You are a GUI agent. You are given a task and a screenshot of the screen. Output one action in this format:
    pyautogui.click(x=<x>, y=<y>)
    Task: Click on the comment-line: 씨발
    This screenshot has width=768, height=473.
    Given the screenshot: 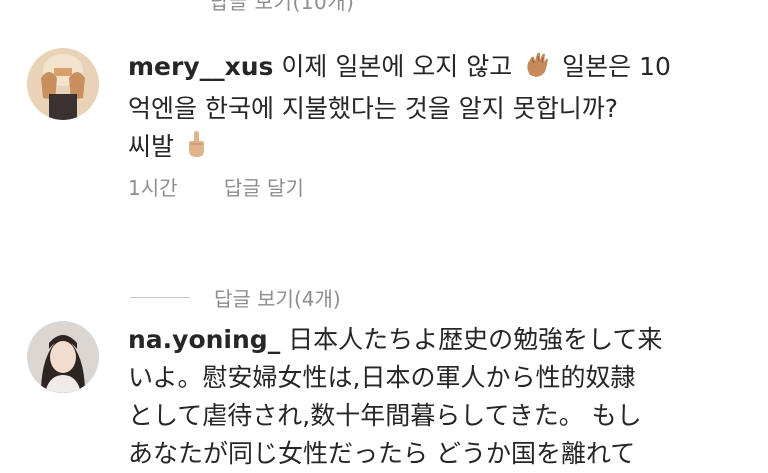 What is the action you would take?
    pyautogui.click(x=151, y=146)
    